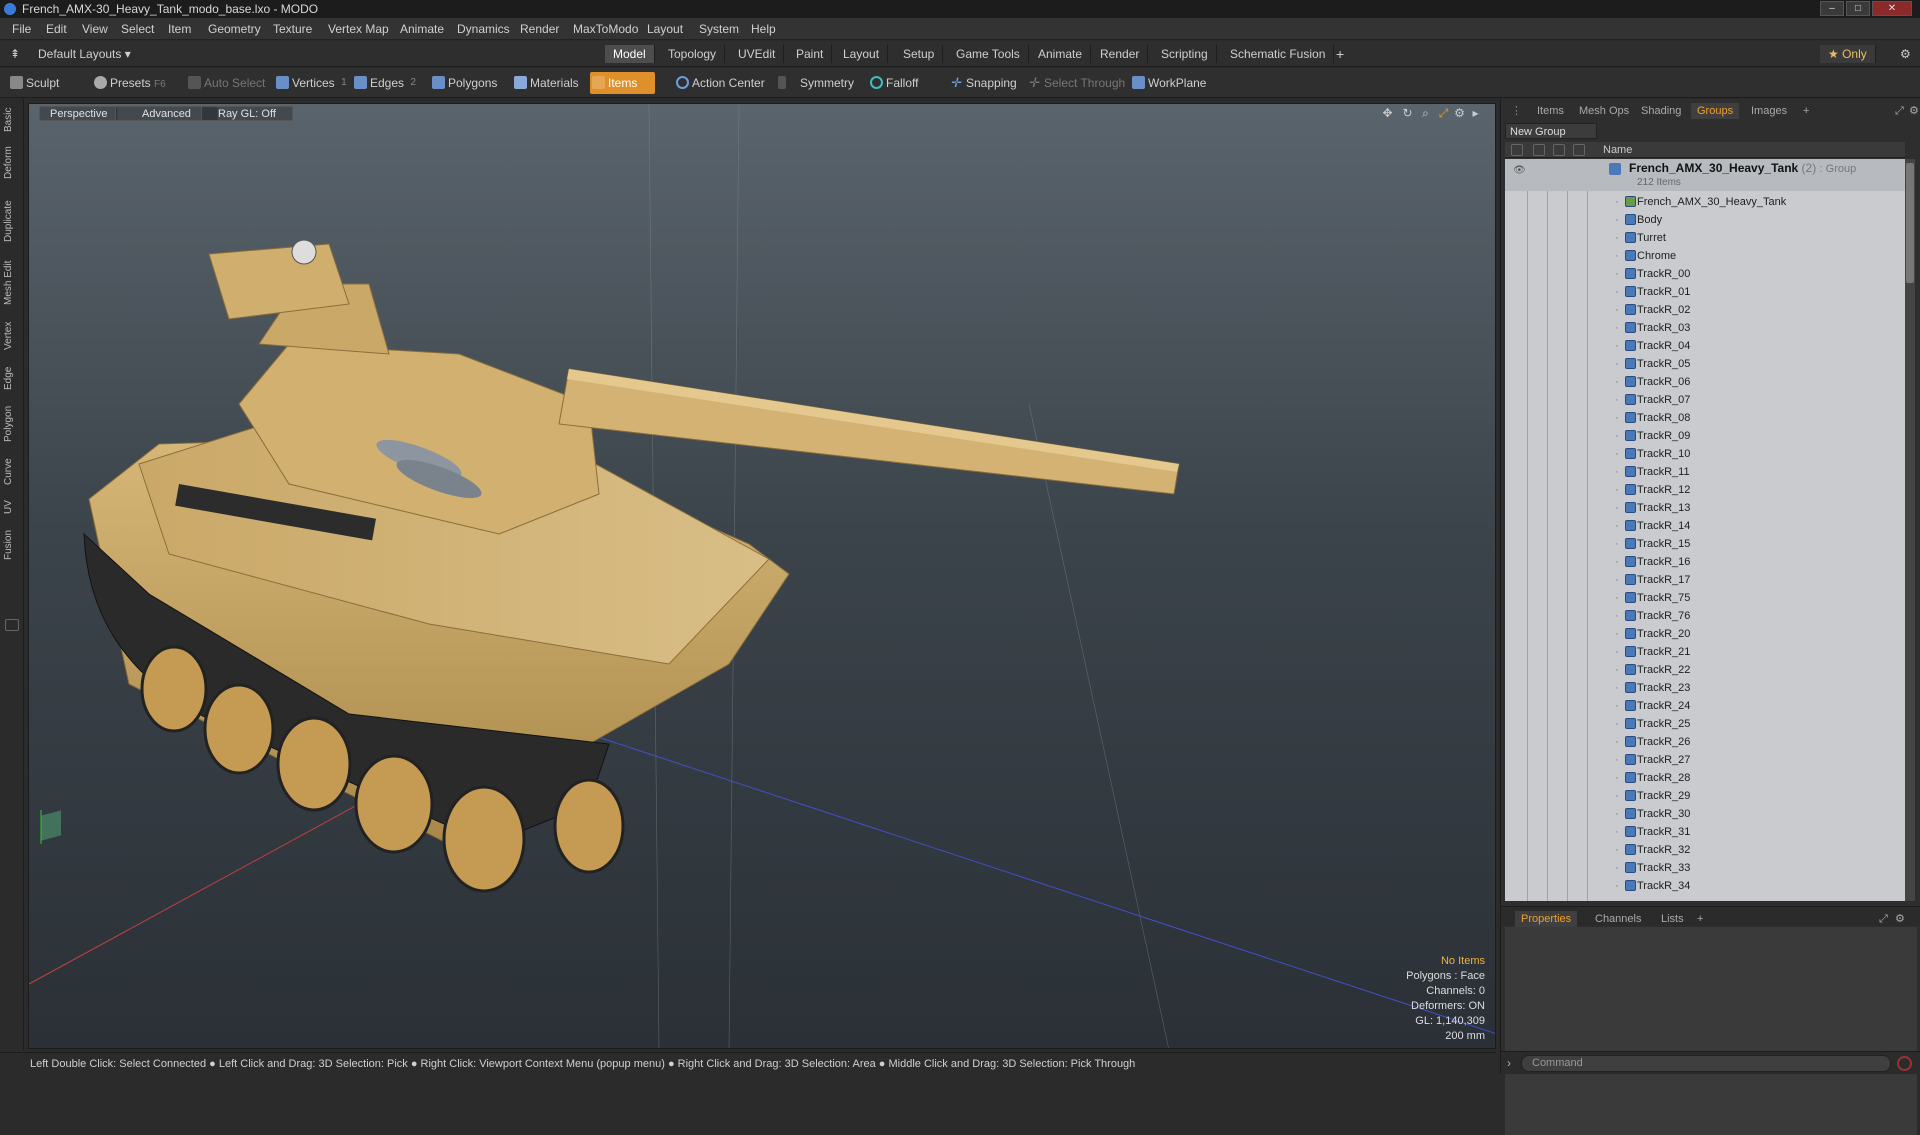 This screenshot has width=1920, height=1135. Describe the element at coordinates (1278, 54) in the screenshot. I see `tab-schematic-fusion: Schematic Fusion` at that location.